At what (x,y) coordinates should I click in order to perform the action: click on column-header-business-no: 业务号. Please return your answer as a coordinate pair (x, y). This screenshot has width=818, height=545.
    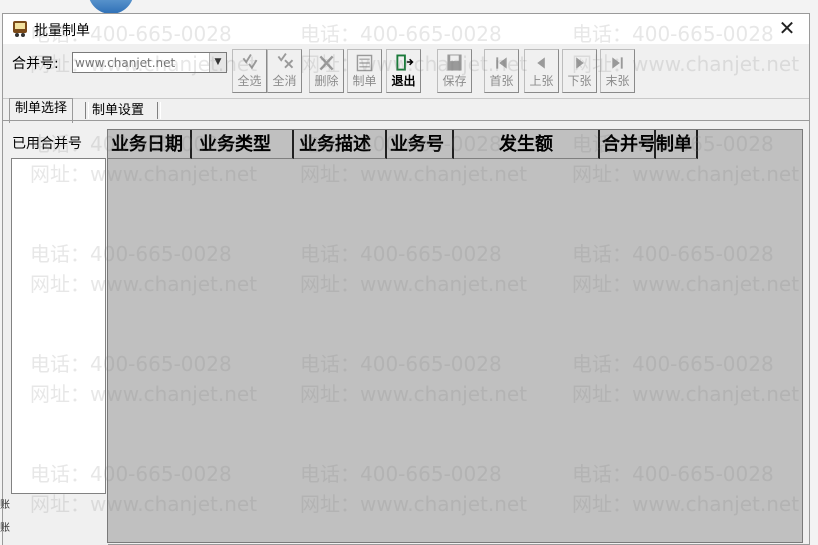
    Looking at the image, I should click on (420, 144).